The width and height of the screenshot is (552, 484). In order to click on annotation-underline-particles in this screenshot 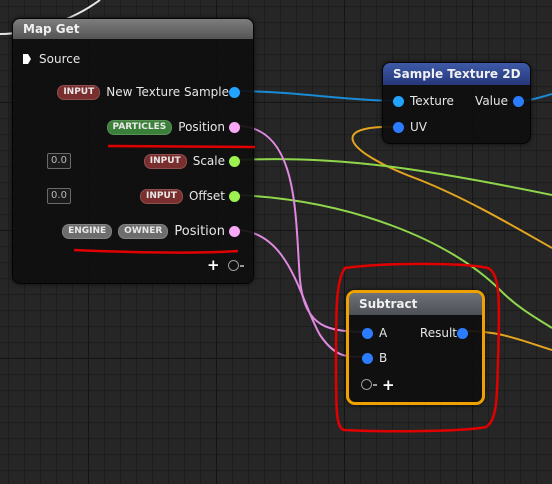, I will do `click(181, 146)`.